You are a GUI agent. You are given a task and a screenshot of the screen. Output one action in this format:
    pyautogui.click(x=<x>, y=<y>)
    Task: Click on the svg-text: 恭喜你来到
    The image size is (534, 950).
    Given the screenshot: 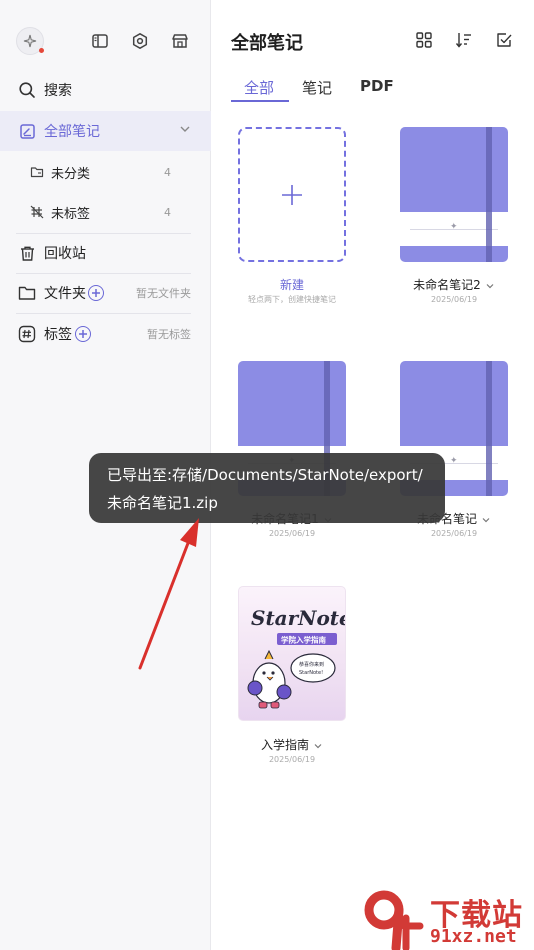 What is the action you would take?
    pyautogui.click(x=311, y=664)
    